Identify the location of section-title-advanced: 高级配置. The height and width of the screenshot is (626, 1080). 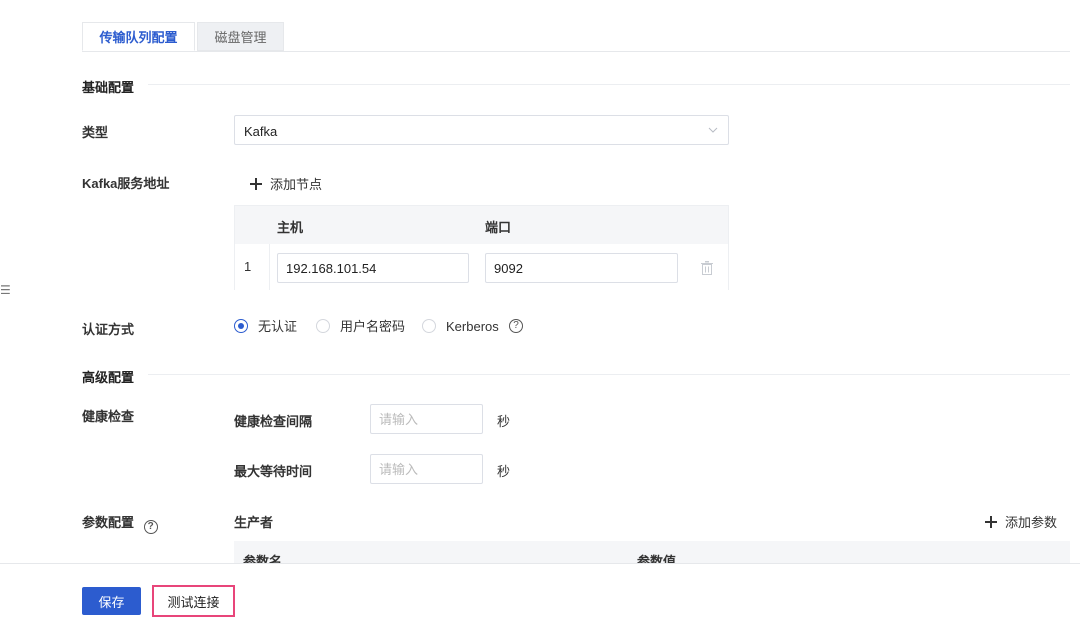
(108, 377).